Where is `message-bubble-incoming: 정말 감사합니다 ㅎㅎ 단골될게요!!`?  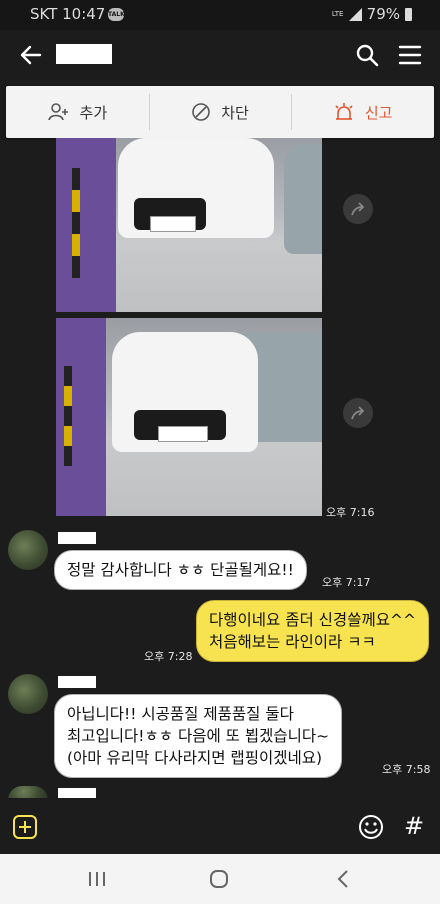 message-bubble-incoming: 정말 감사합니다 ㅎㅎ 단골될게요!! is located at coordinates (180, 570).